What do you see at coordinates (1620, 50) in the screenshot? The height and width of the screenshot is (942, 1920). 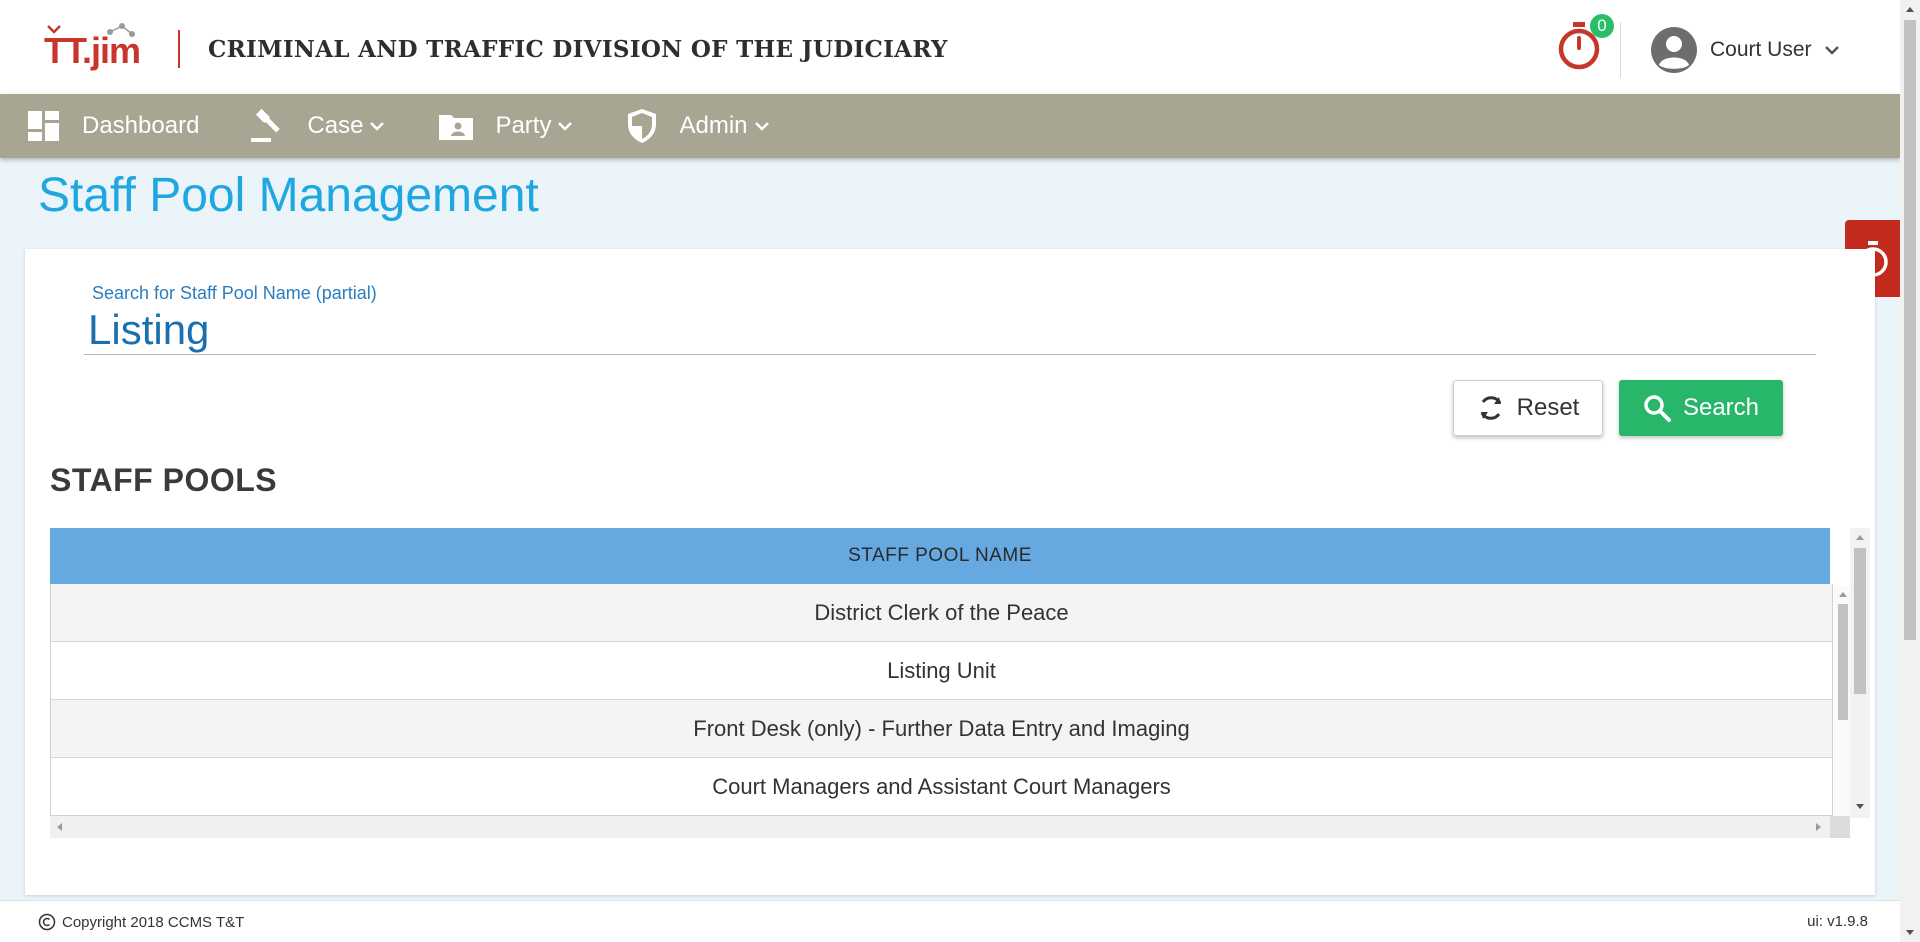 I see `header-divider` at bounding box center [1620, 50].